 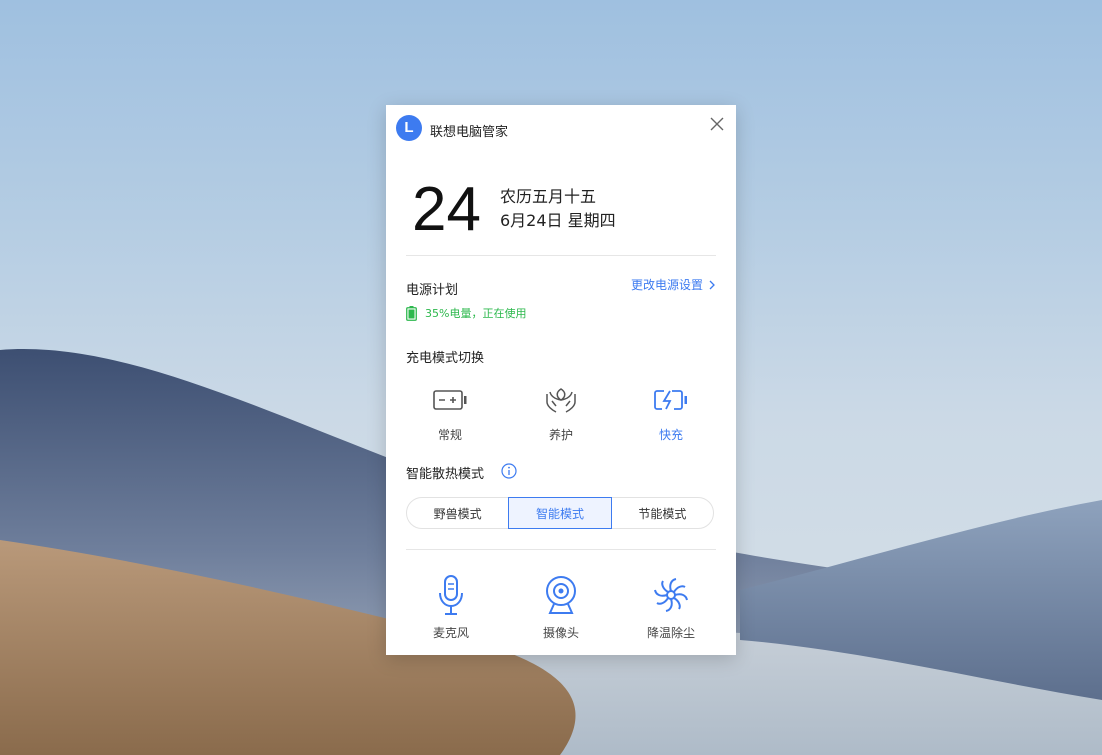 What do you see at coordinates (469, 132) in the screenshot?
I see `app-title: 联想电脑管家` at bounding box center [469, 132].